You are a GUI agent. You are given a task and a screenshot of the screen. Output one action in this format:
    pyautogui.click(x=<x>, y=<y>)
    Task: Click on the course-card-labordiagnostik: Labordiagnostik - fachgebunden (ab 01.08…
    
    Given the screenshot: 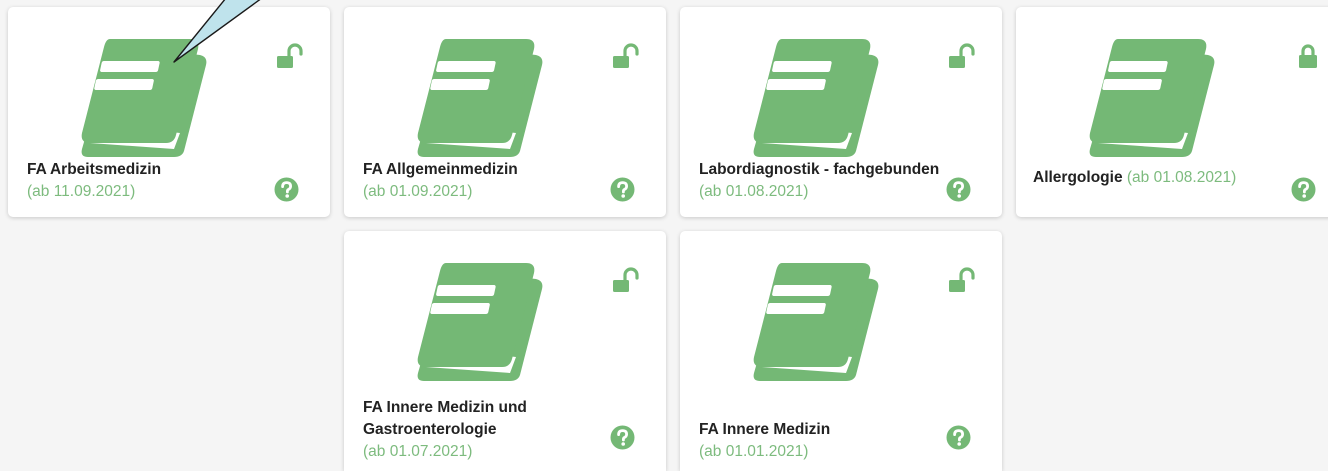 What is the action you would take?
    pyautogui.click(x=841, y=112)
    